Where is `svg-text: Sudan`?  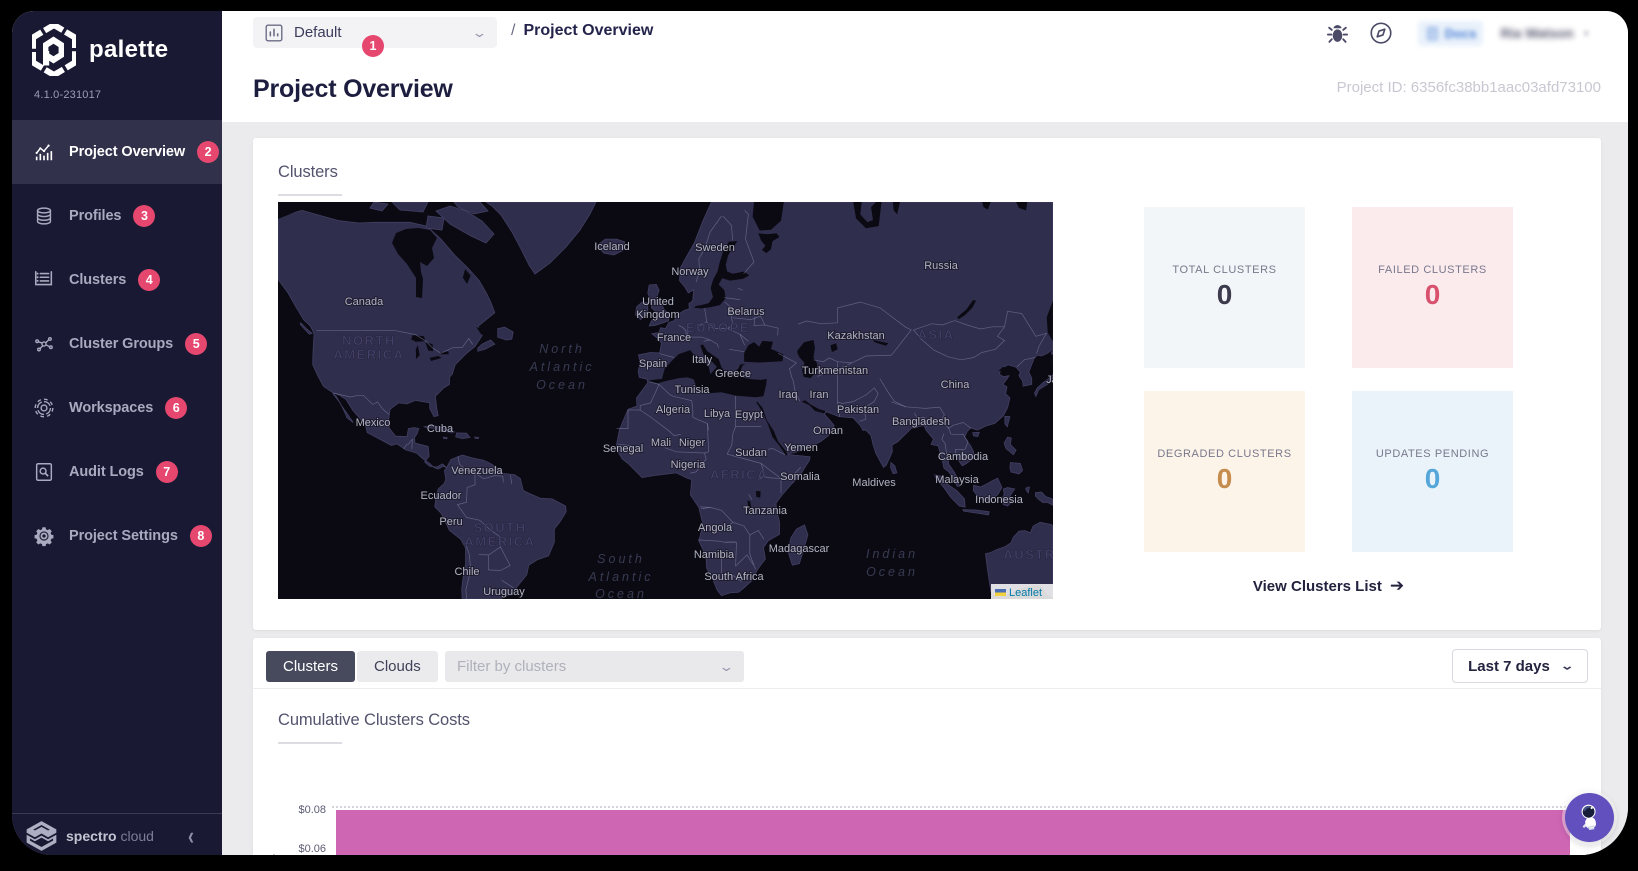
svg-text: Sudan is located at coordinates (751, 453).